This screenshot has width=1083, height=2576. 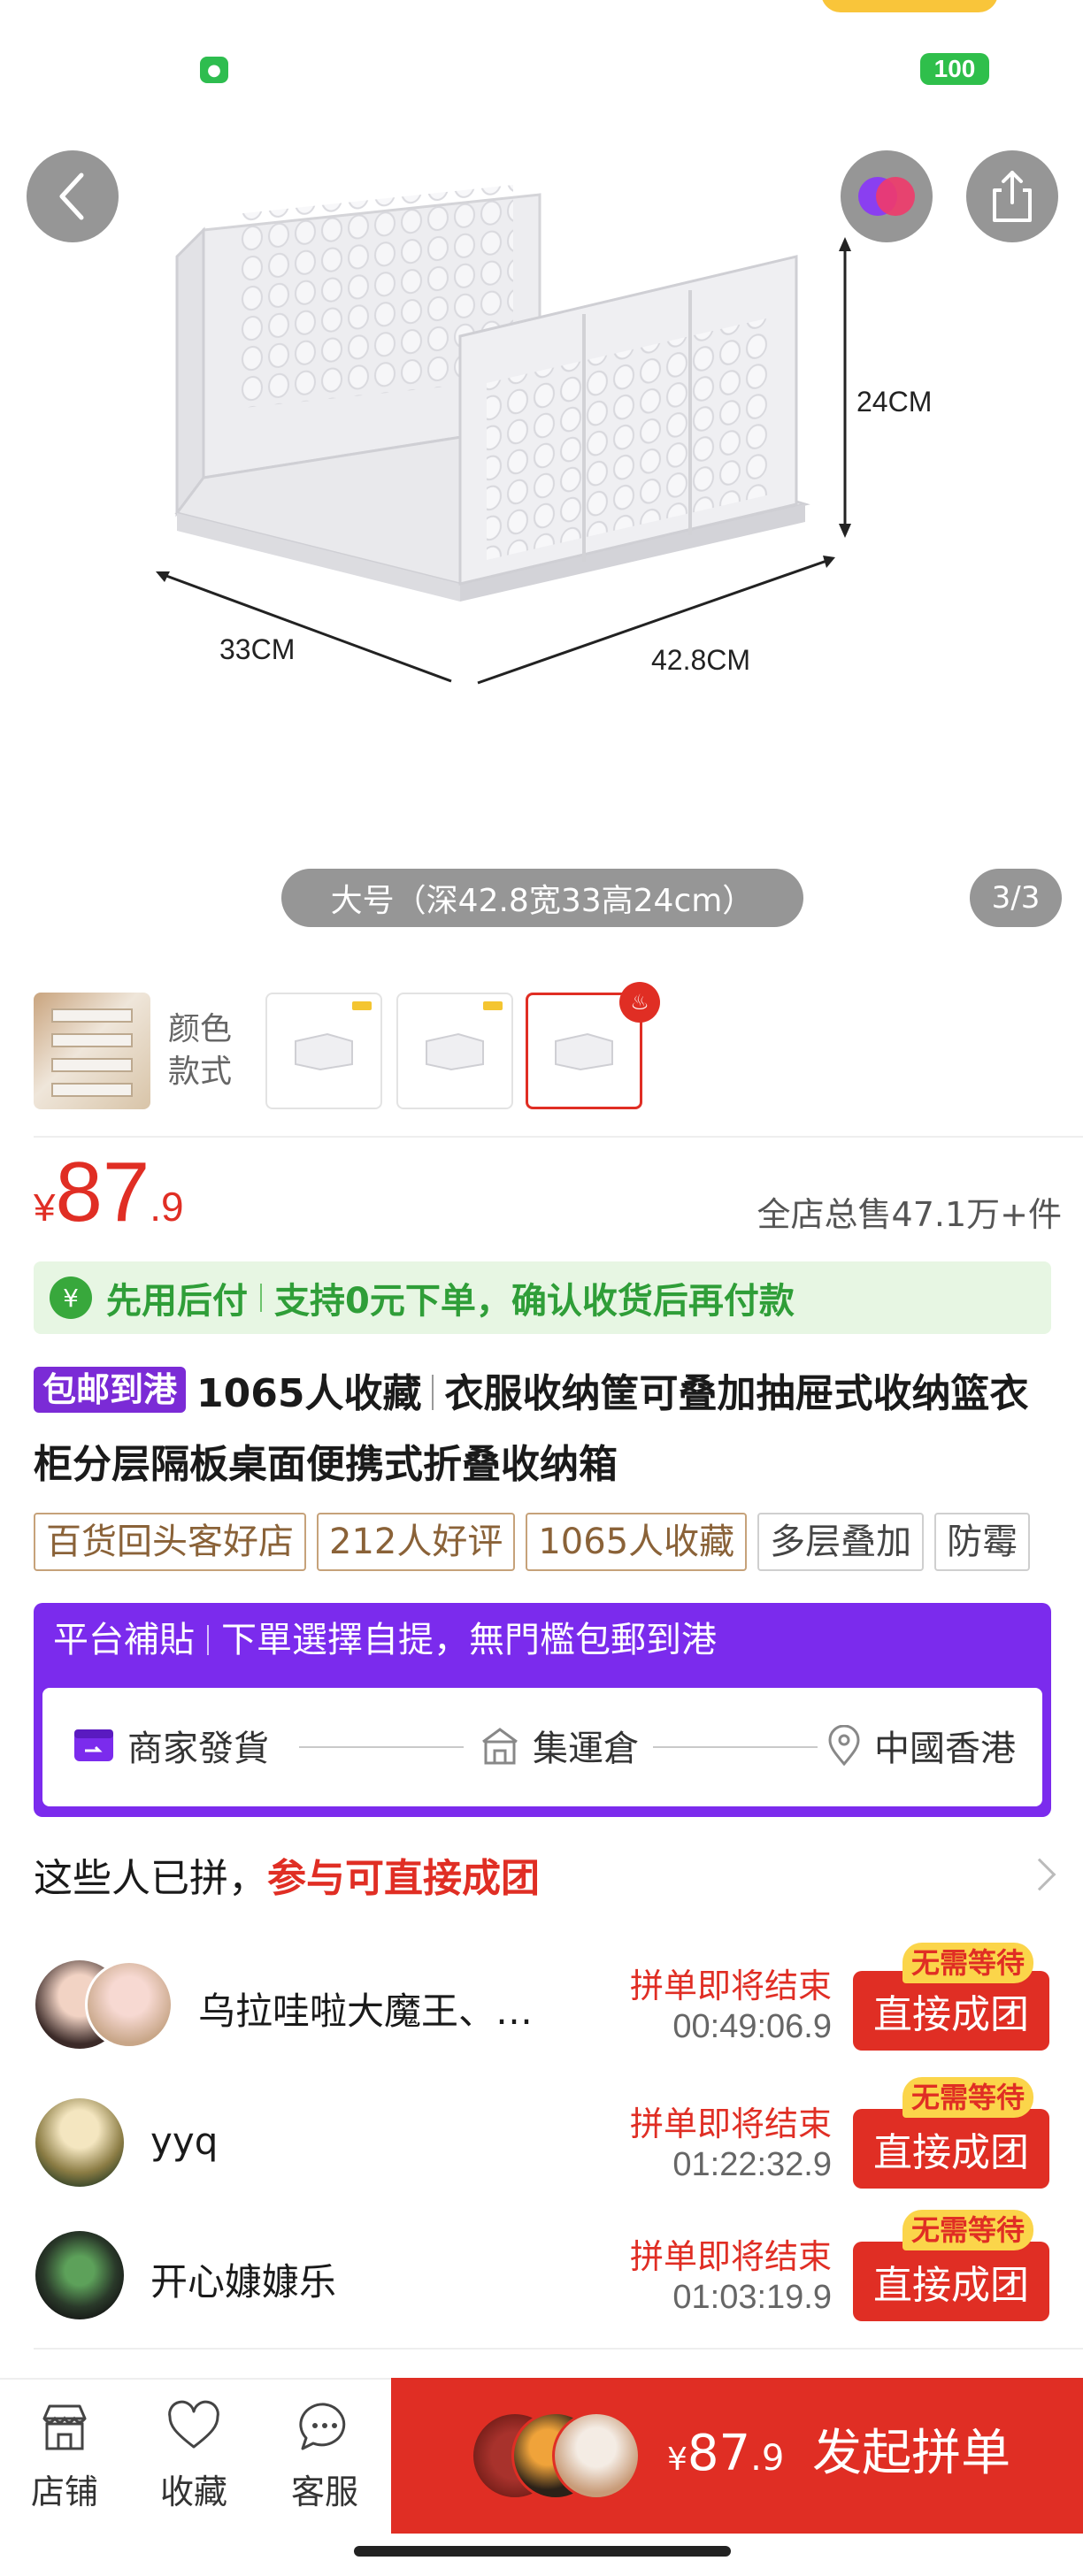 I want to click on price: ¥87.9, so click(x=109, y=1192).